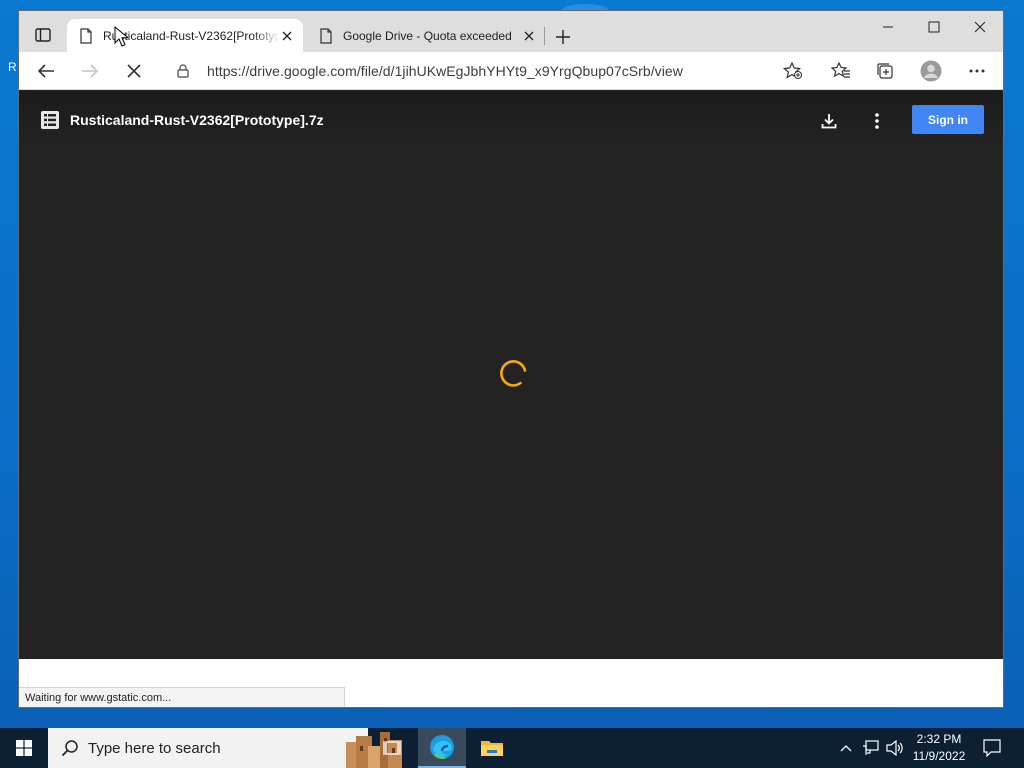 This screenshot has height=768, width=1024. I want to click on close-window-button, so click(980, 27).